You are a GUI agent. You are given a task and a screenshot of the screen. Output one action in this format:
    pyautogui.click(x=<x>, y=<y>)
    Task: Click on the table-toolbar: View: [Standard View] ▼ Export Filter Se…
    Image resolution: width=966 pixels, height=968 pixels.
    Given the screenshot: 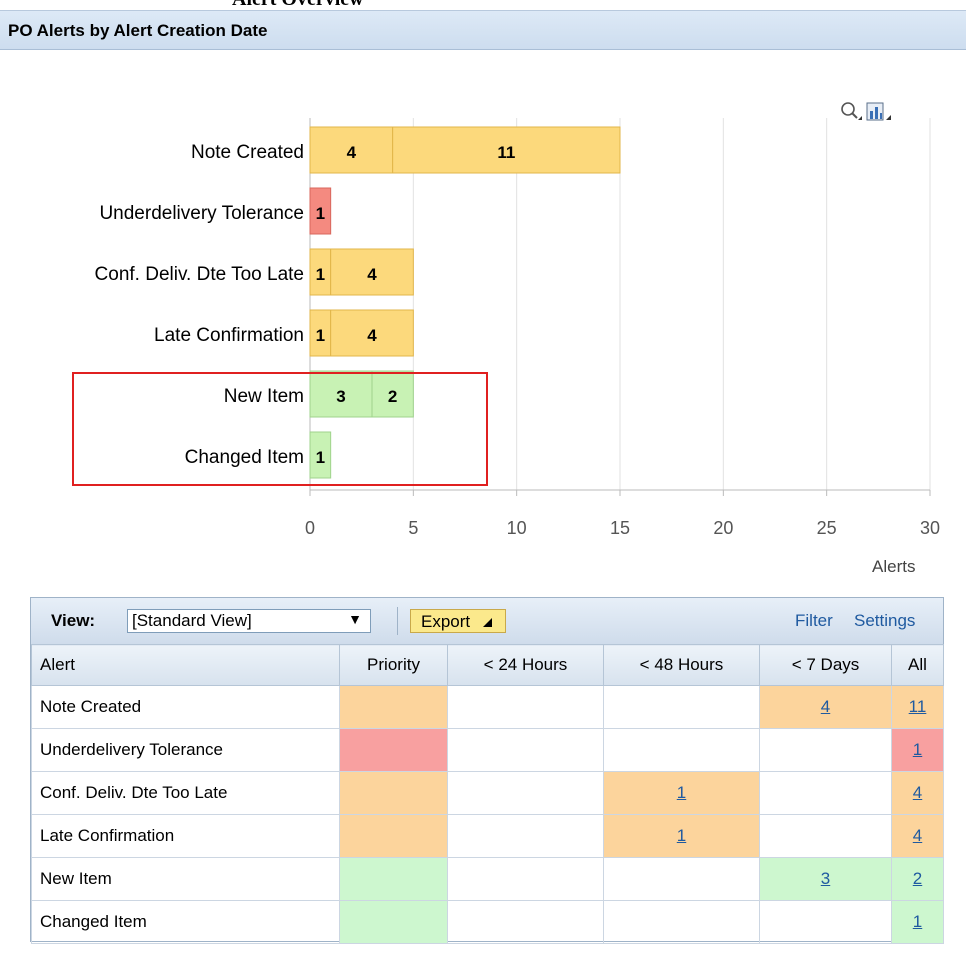 What is the action you would take?
    pyautogui.click(x=487, y=621)
    